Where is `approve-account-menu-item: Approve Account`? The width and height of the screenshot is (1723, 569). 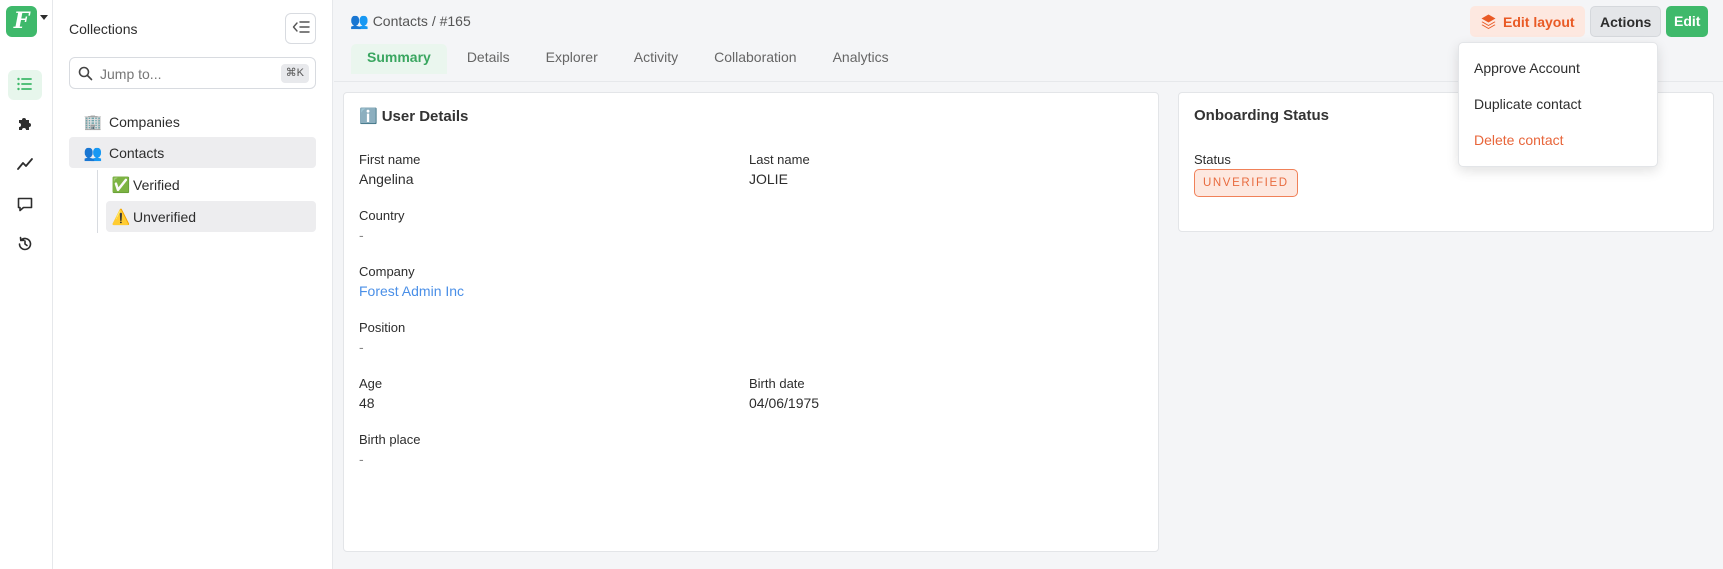
approve-account-menu-item: Approve Account is located at coordinates (1527, 68).